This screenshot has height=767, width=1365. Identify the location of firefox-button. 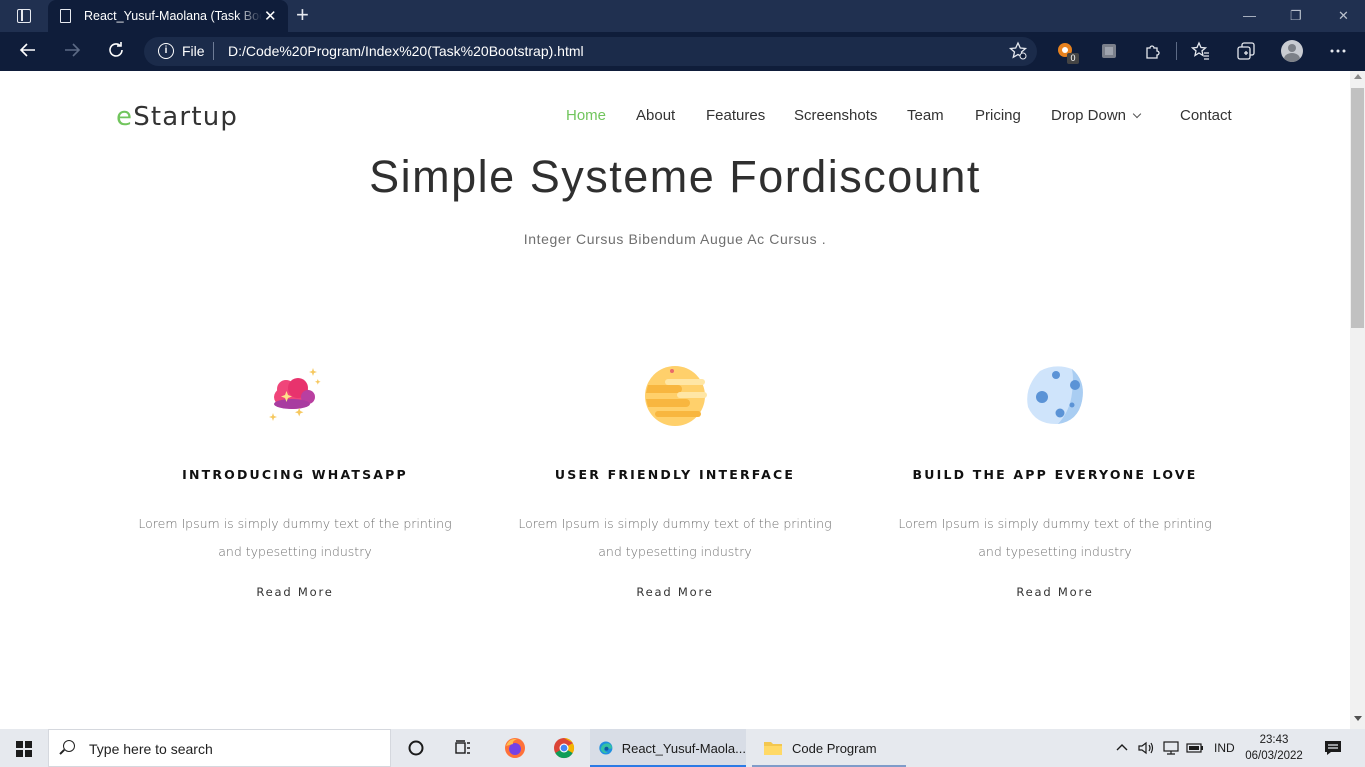
(515, 748).